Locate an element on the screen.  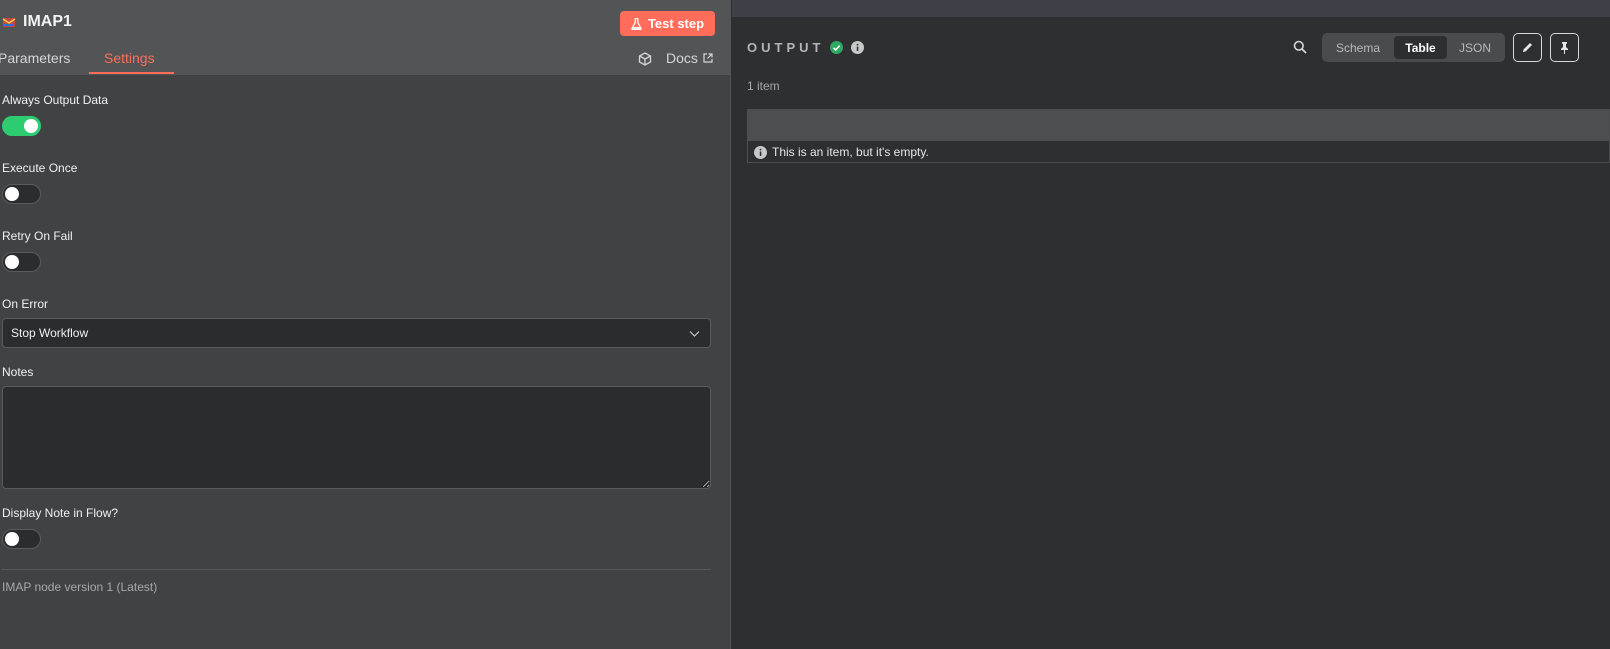
pencil-icon is located at coordinates (1527, 47).